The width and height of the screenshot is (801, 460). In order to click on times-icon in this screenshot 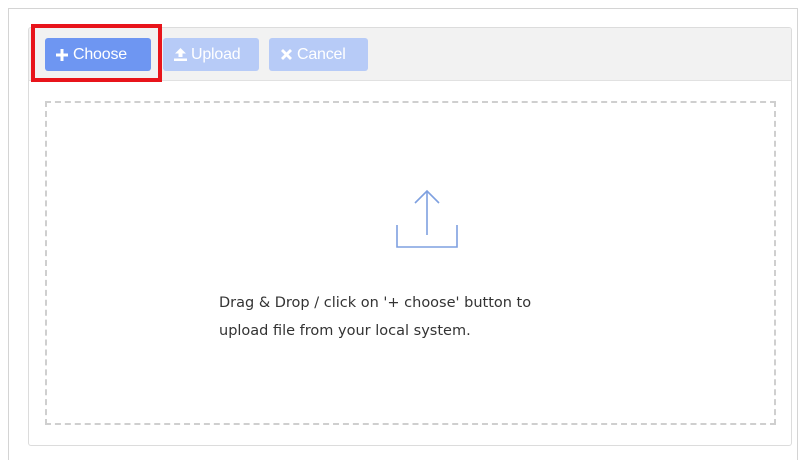, I will do `click(286, 55)`.